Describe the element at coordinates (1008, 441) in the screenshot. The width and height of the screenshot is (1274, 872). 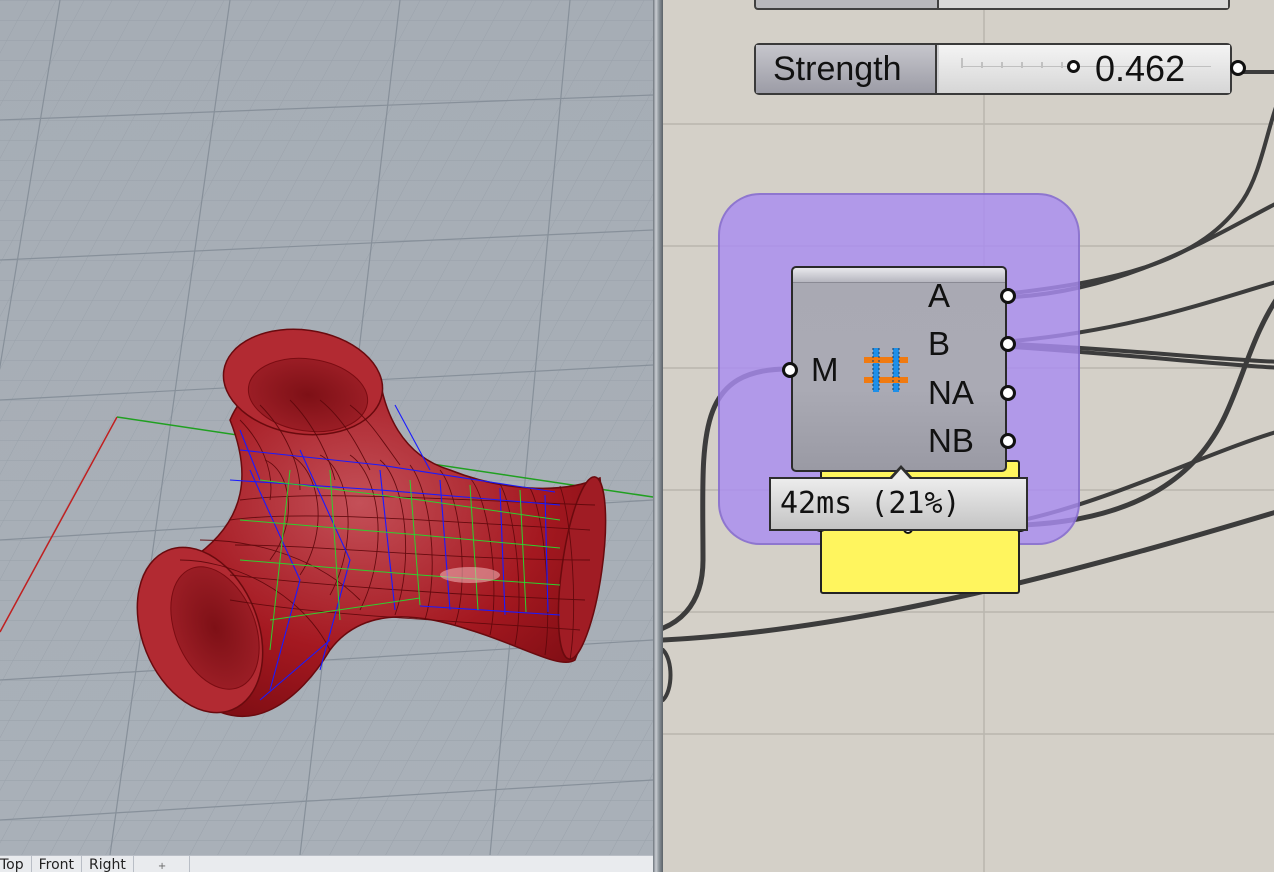
I see `output-grip-nb` at that location.